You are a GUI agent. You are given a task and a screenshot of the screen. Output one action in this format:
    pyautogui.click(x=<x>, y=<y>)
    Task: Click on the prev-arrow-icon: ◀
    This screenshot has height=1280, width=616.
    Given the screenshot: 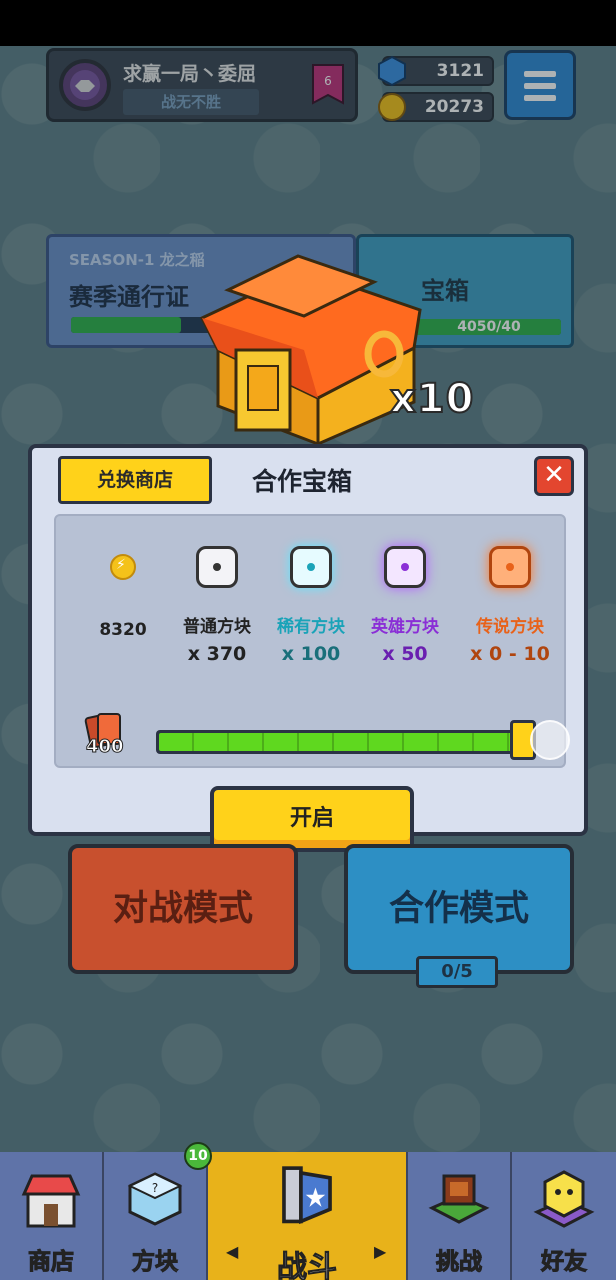 What is the action you would take?
    pyautogui.click(x=232, y=1251)
    